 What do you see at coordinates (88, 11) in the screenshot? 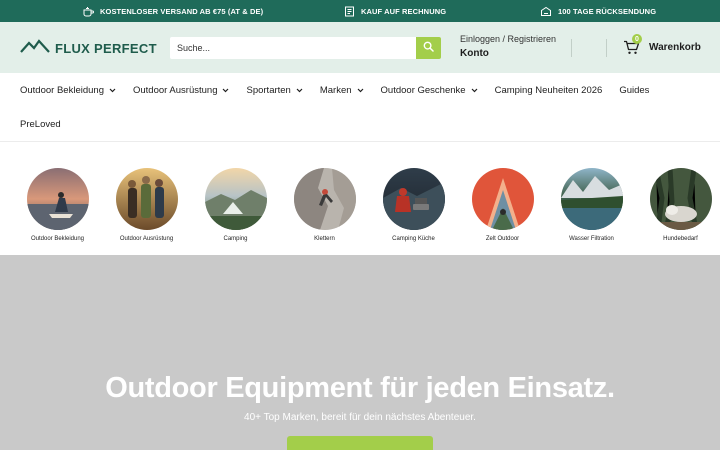
I see `teapot-icon` at bounding box center [88, 11].